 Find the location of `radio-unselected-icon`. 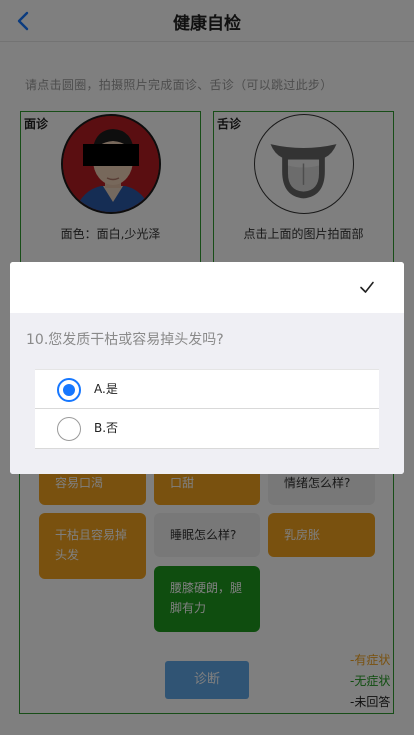

radio-unselected-icon is located at coordinates (69, 429).